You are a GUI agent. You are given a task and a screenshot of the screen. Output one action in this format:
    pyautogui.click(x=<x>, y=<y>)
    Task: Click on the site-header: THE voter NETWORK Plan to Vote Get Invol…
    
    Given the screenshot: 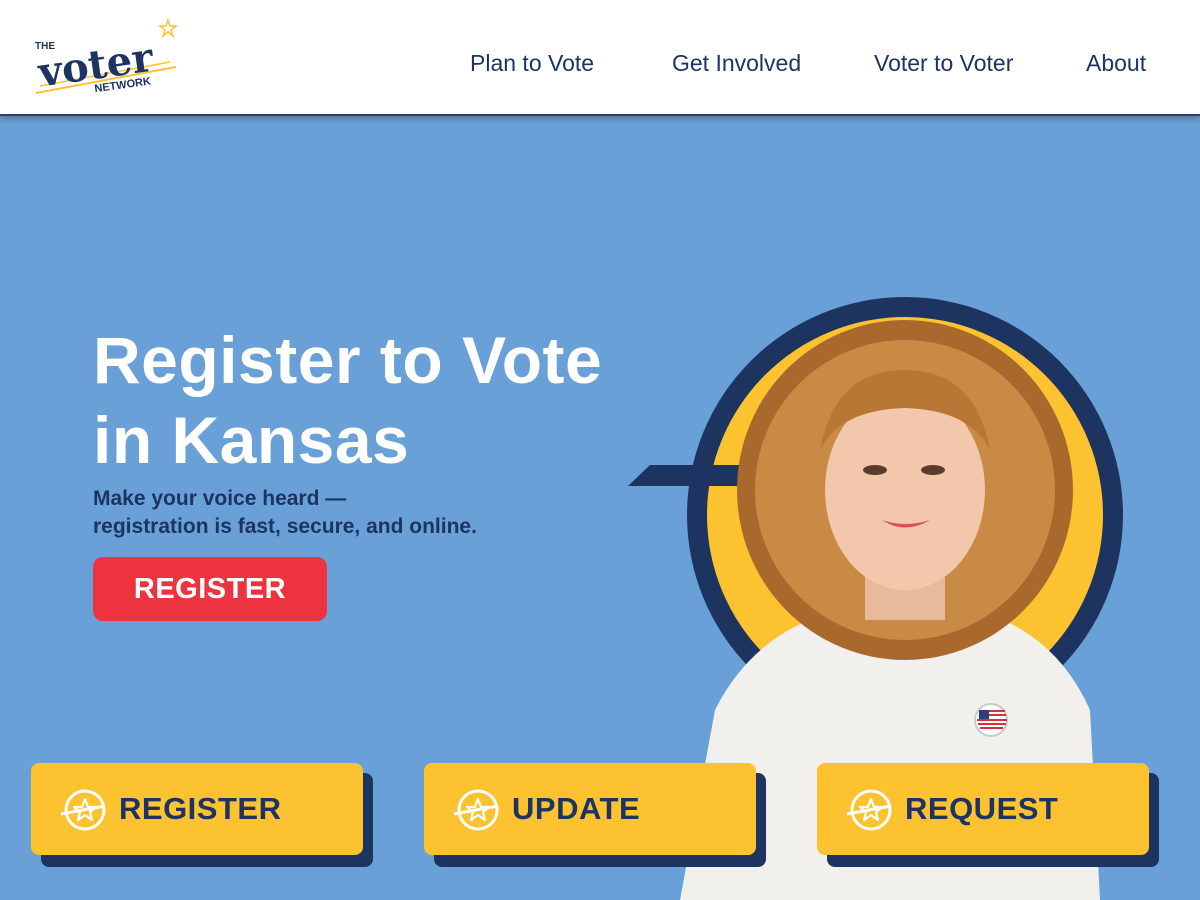 What is the action you would take?
    pyautogui.click(x=600, y=58)
    